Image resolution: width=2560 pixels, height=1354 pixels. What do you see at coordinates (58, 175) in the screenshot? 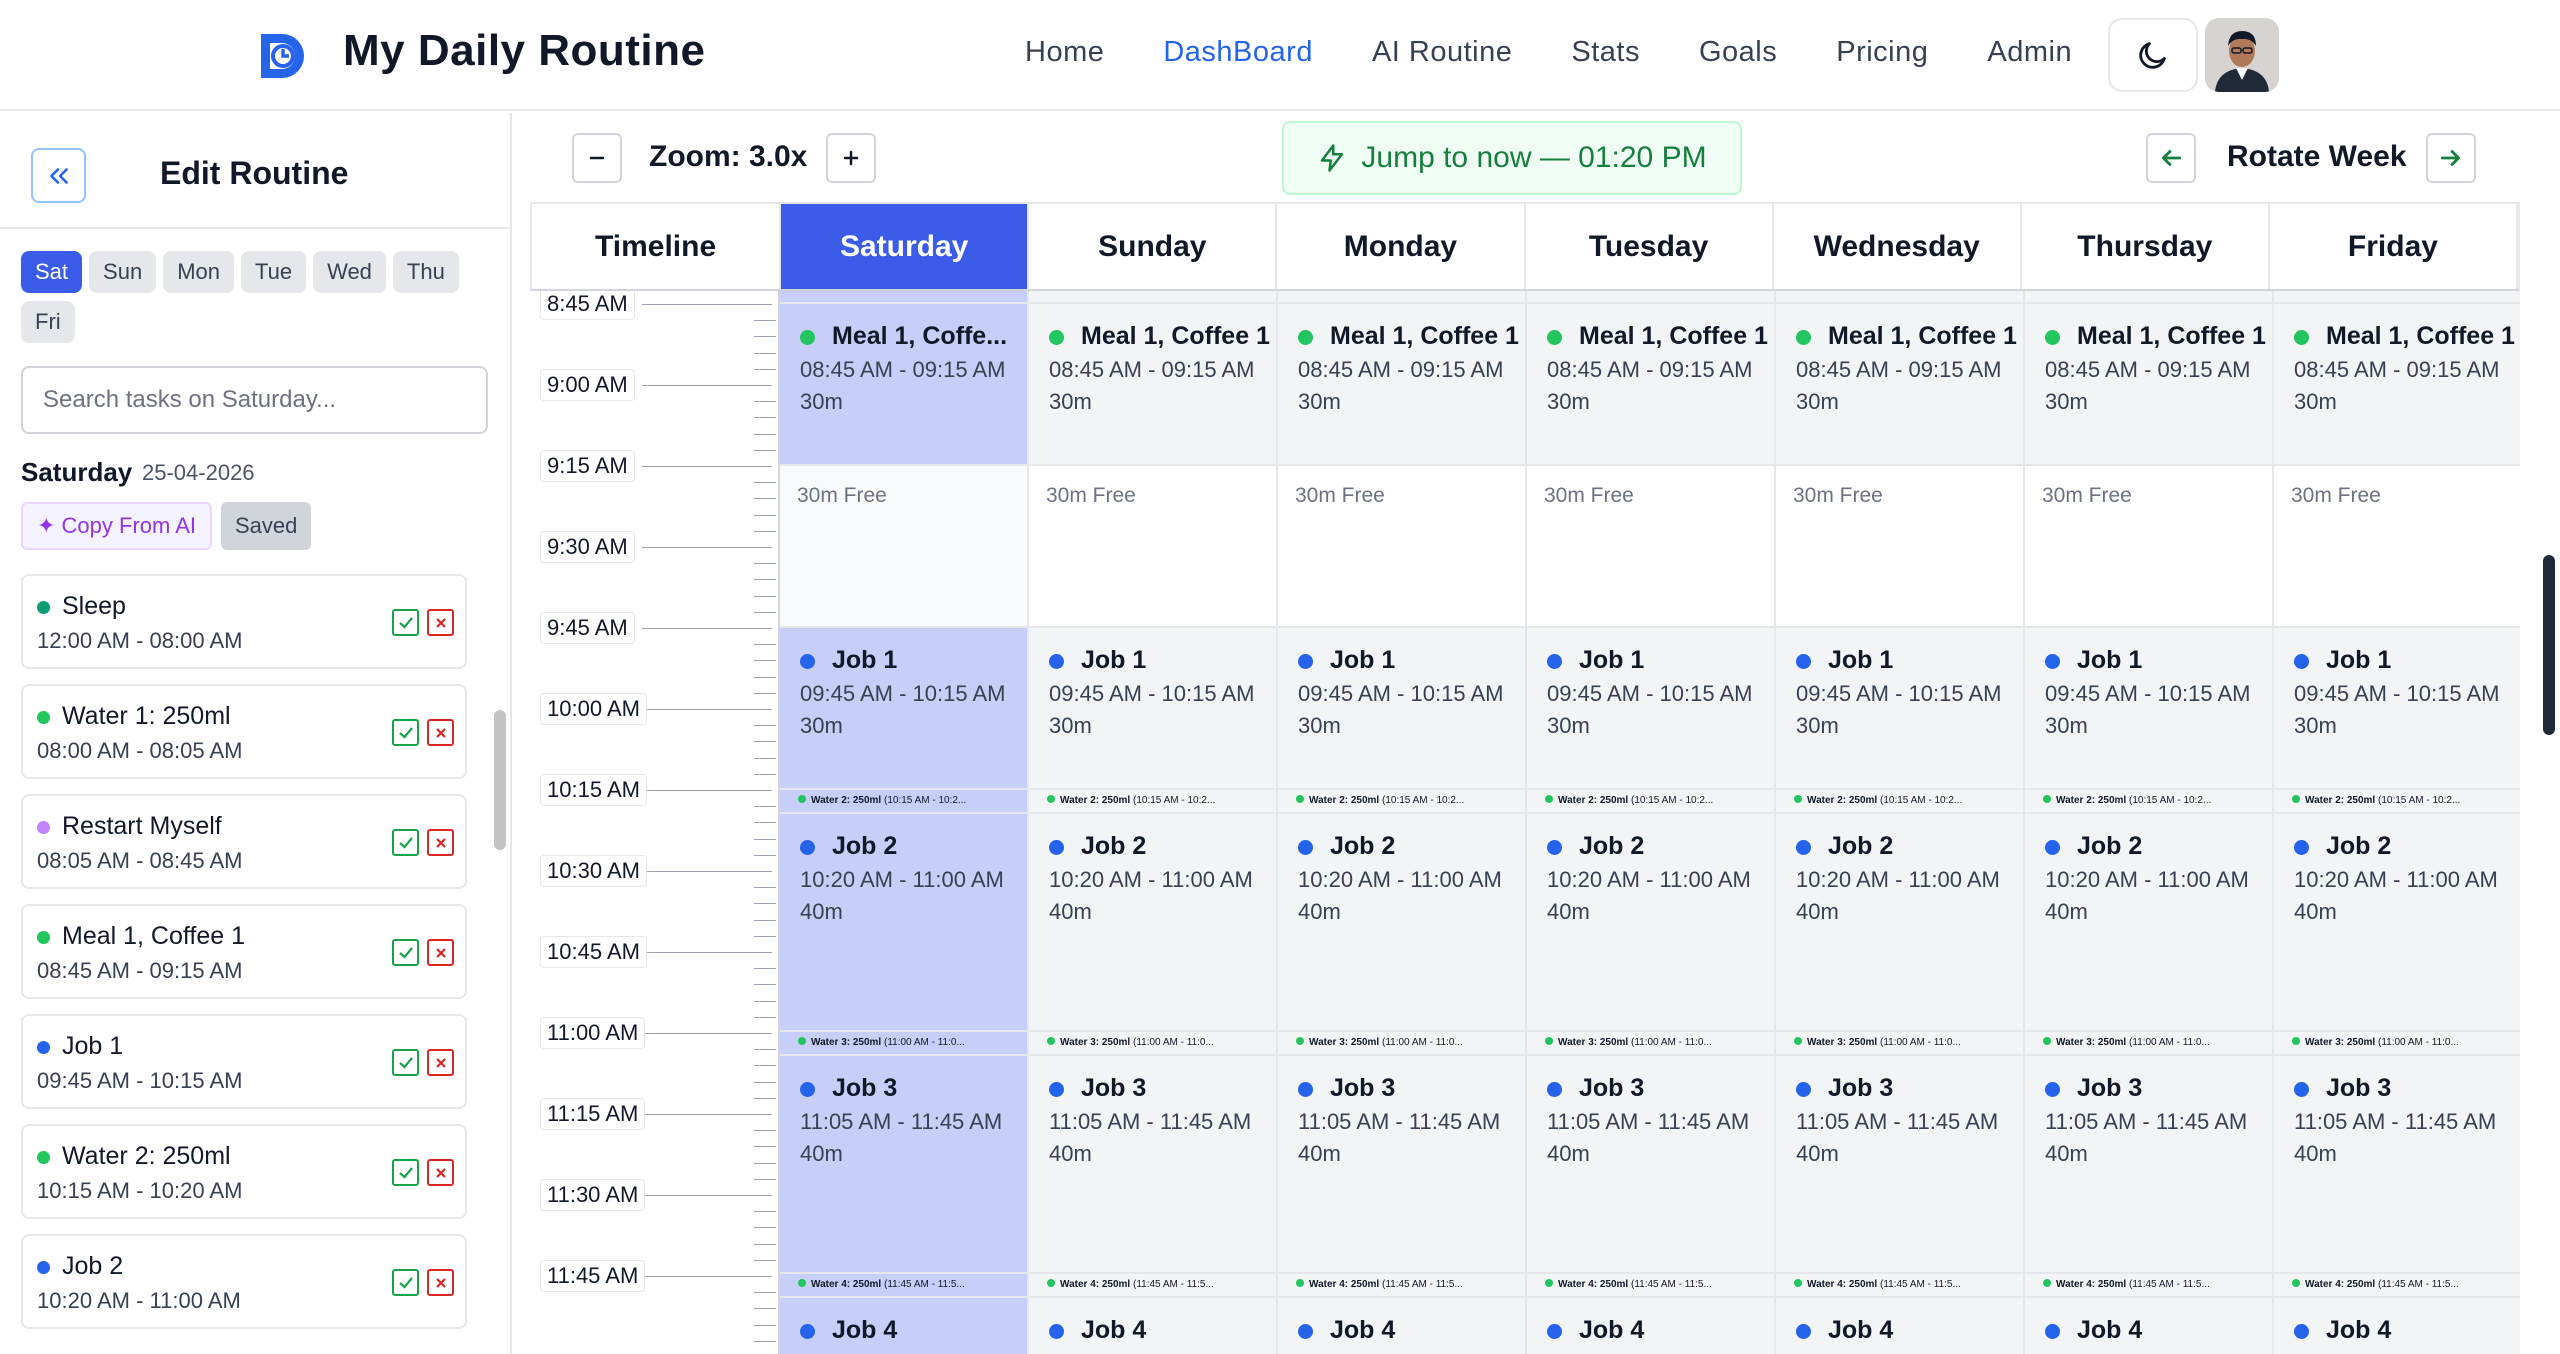
I see `collapse-sidebar-button` at bounding box center [58, 175].